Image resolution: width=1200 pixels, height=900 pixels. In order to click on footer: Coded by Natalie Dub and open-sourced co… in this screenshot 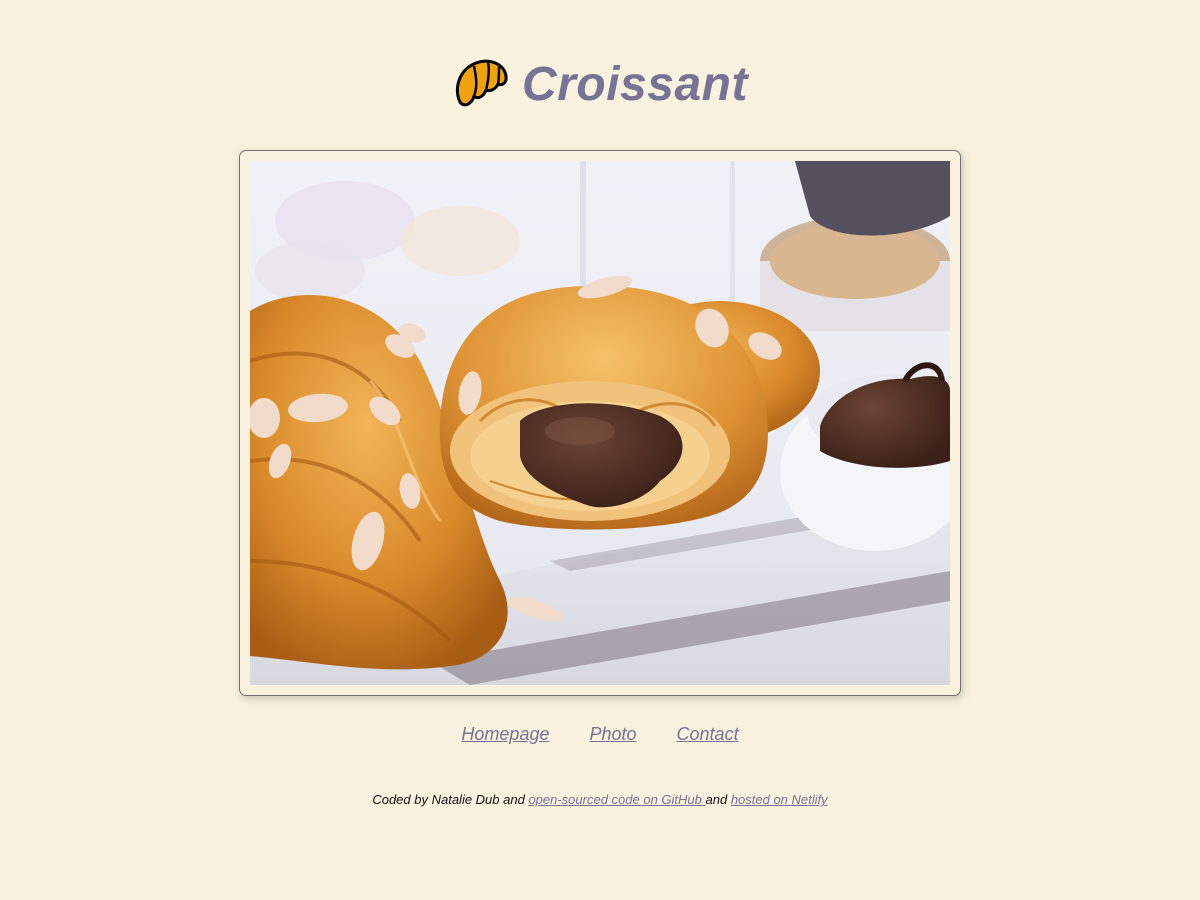, I will do `click(600, 799)`.